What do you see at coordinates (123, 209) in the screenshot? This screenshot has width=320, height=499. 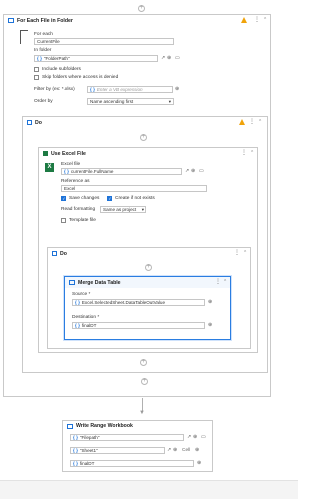 I see `read-formatting-select: Same as project ▾` at bounding box center [123, 209].